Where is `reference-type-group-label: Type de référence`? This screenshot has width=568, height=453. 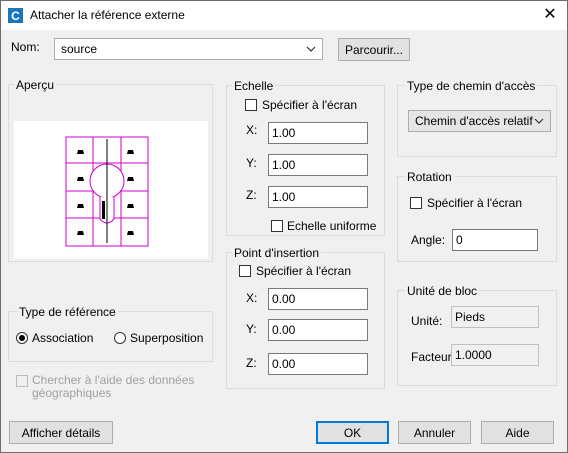 reference-type-group-label: Type de référence is located at coordinates (67, 312).